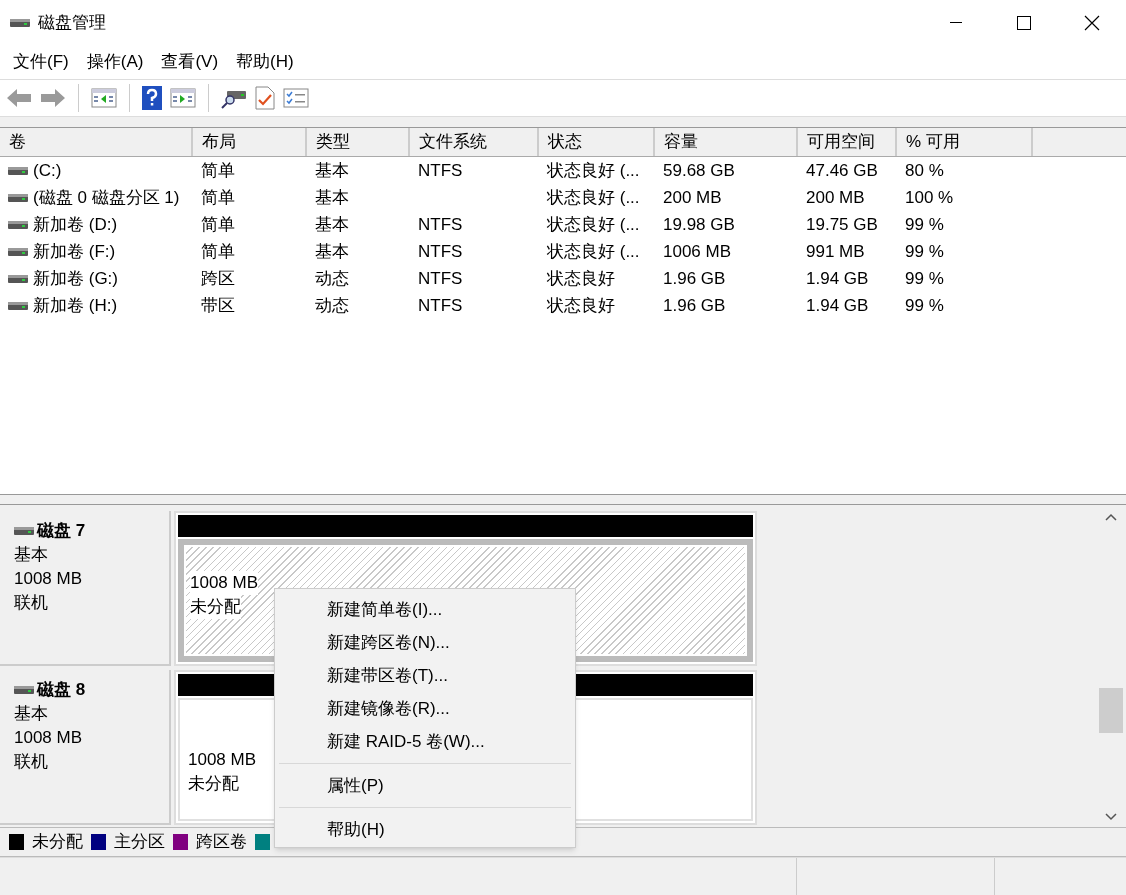 The height and width of the screenshot is (895, 1126). What do you see at coordinates (215, 607) in the screenshot?
I see `partition-label: 未分配` at bounding box center [215, 607].